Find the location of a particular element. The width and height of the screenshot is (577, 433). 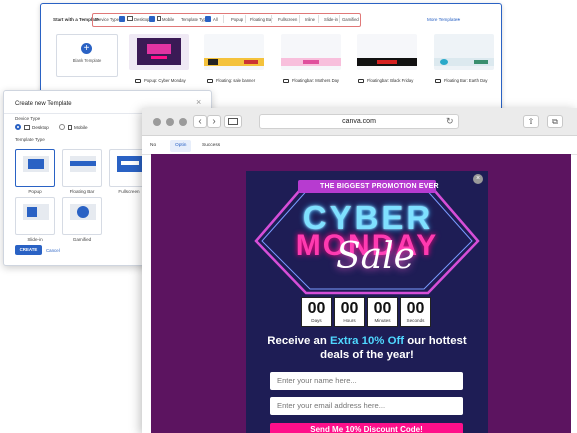

filter-inline: Inline is located at coordinates (310, 19).